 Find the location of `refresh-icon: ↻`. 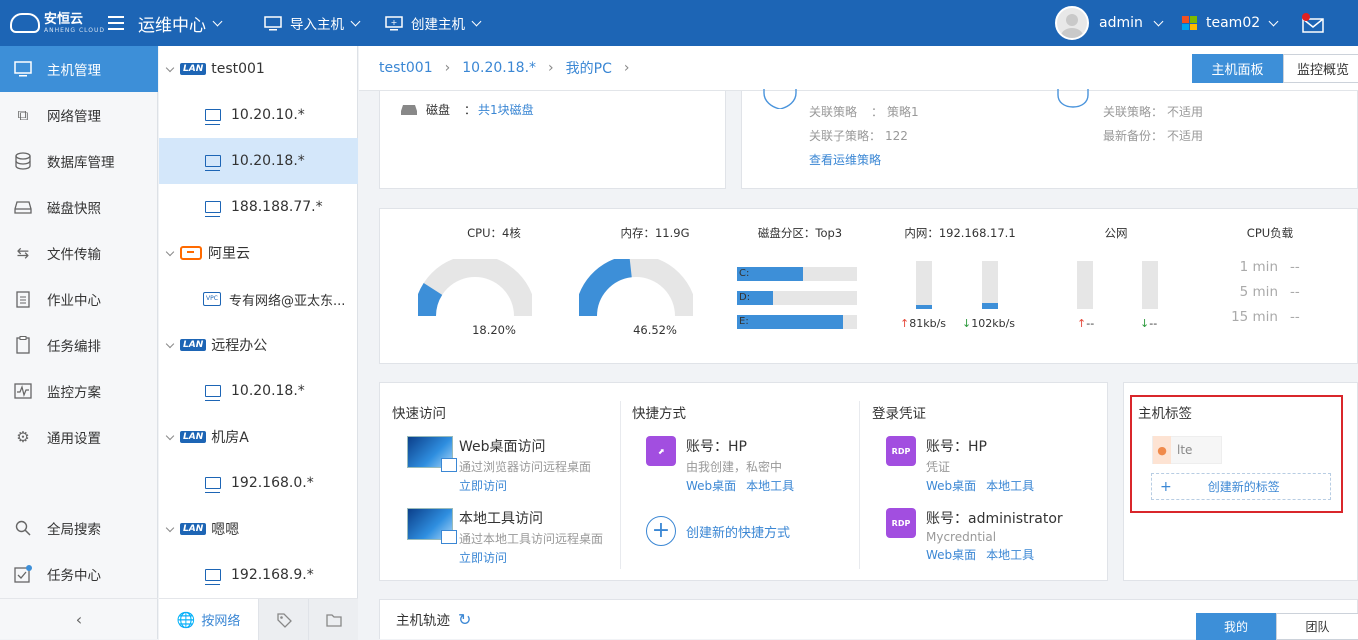

refresh-icon: ↻ is located at coordinates (464, 619).